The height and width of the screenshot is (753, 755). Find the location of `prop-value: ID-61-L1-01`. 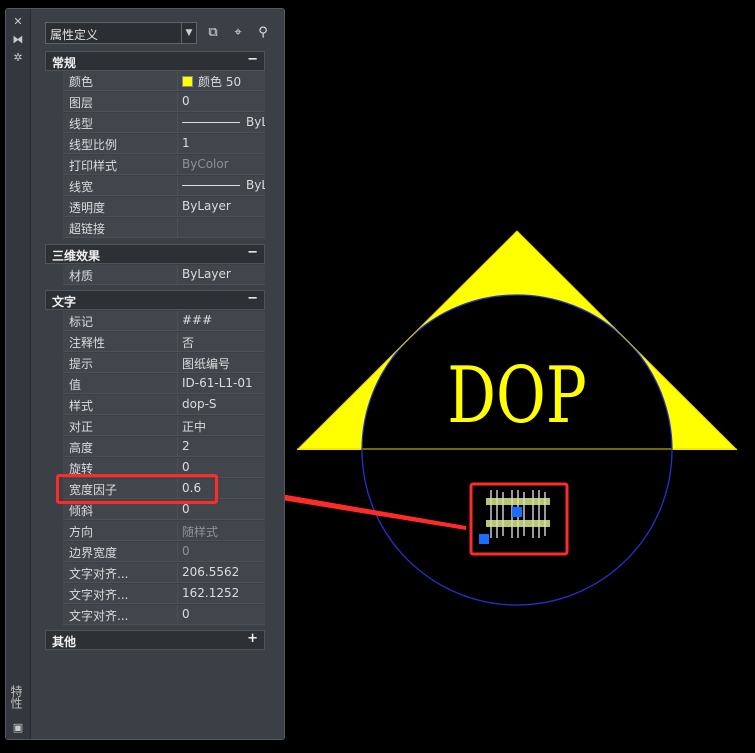

prop-value: ID-61-L1-01 is located at coordinates (221, 384).